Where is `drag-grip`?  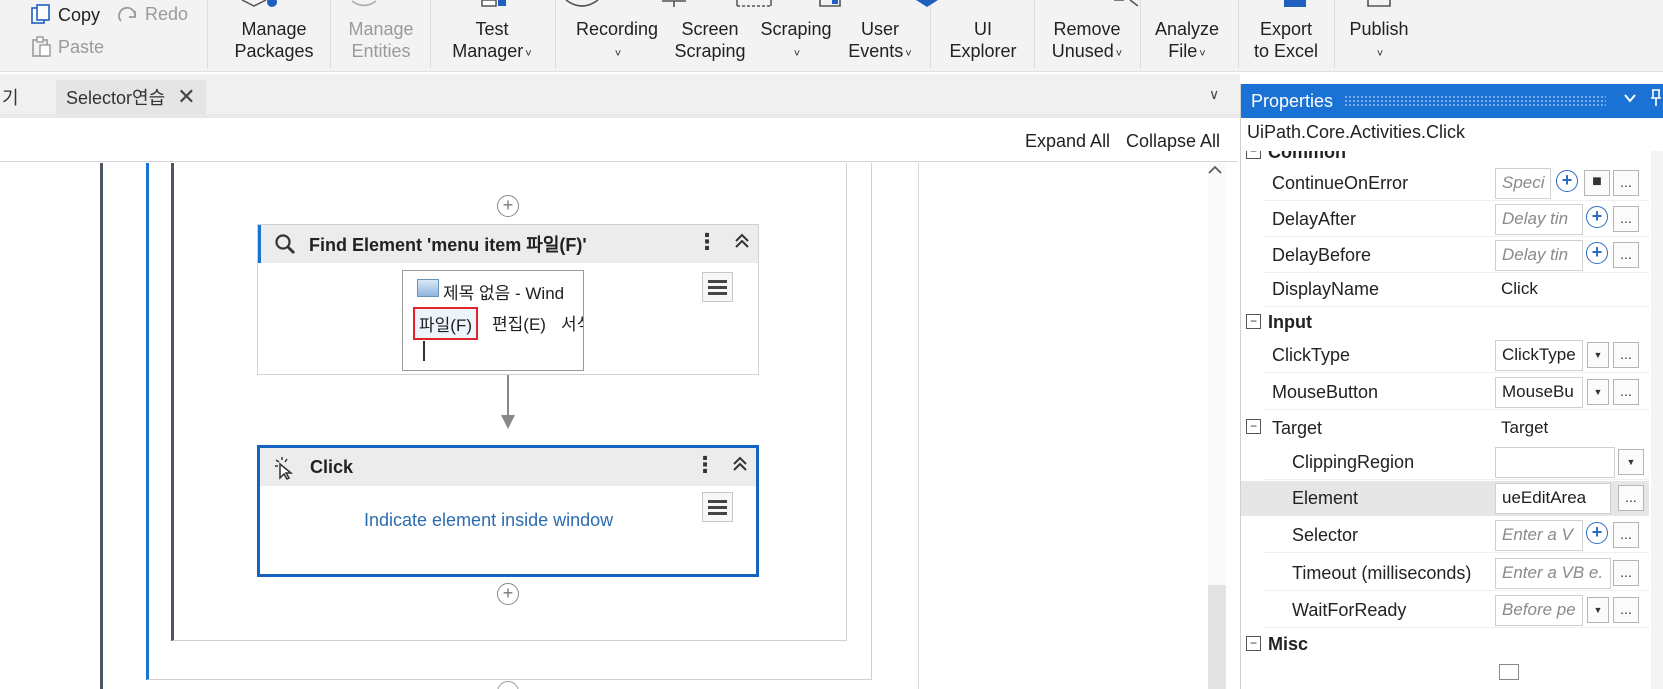
drag-grip is located at coordinates (1475, 101).